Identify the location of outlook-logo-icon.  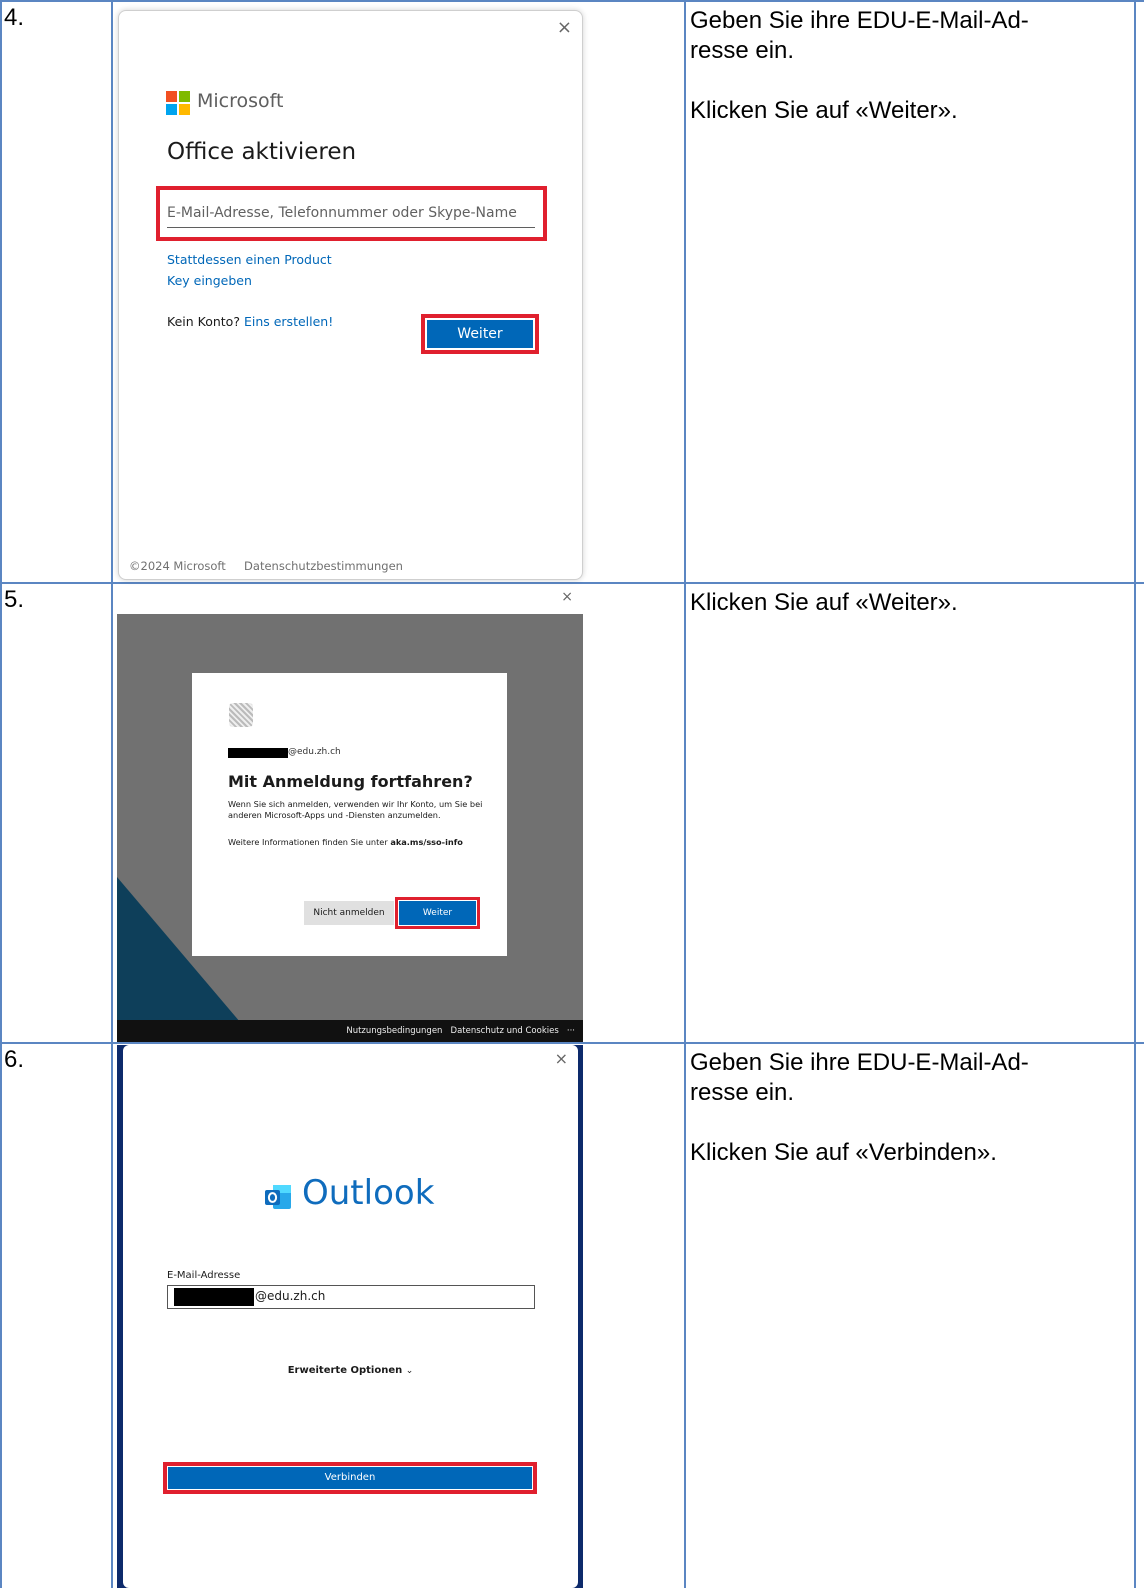
(278, 1197).